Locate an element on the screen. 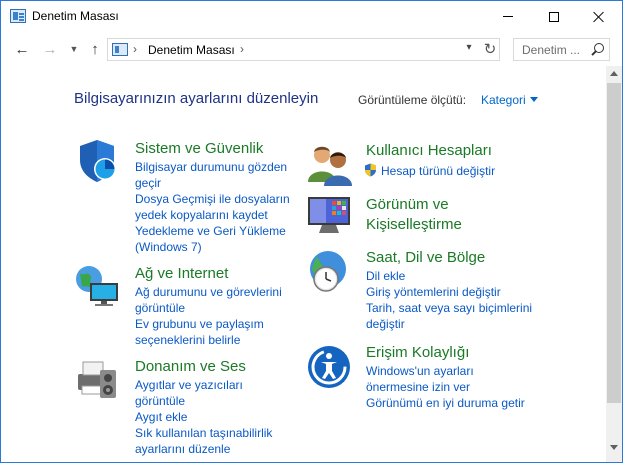 The width and height of the screenshot is (623, 463). link-review-computer-status-cont: geçir is located at coordinates (148, 183).